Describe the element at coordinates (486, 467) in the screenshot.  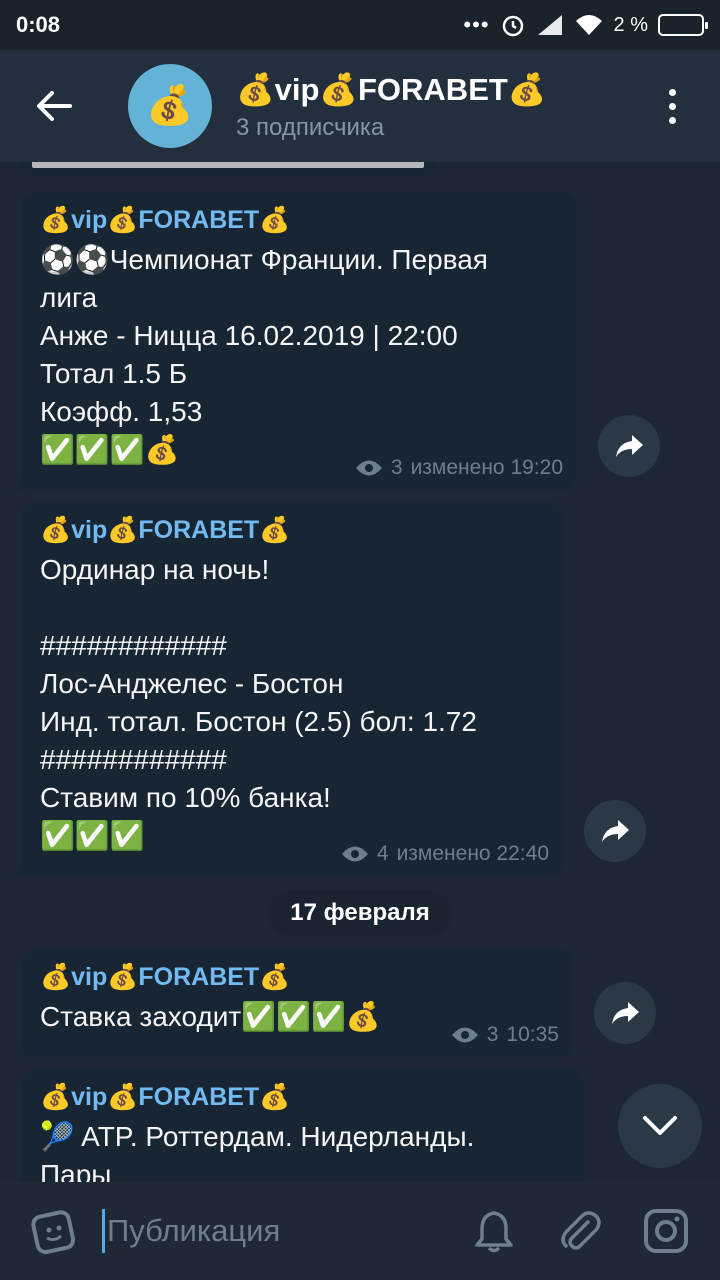
I see `message-time: изменено 19:20` at that location.